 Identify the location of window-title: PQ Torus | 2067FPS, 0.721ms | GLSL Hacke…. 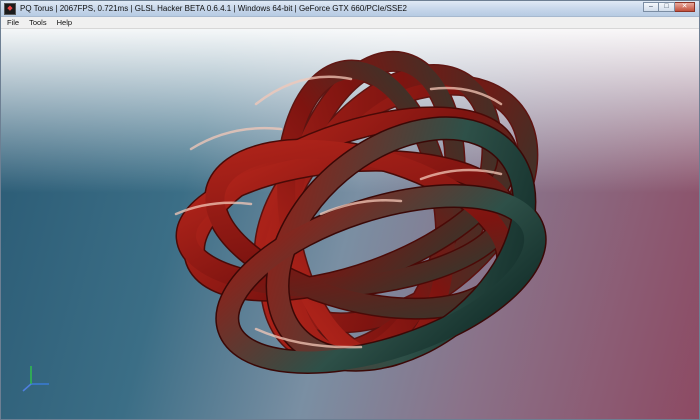
(214, 8).